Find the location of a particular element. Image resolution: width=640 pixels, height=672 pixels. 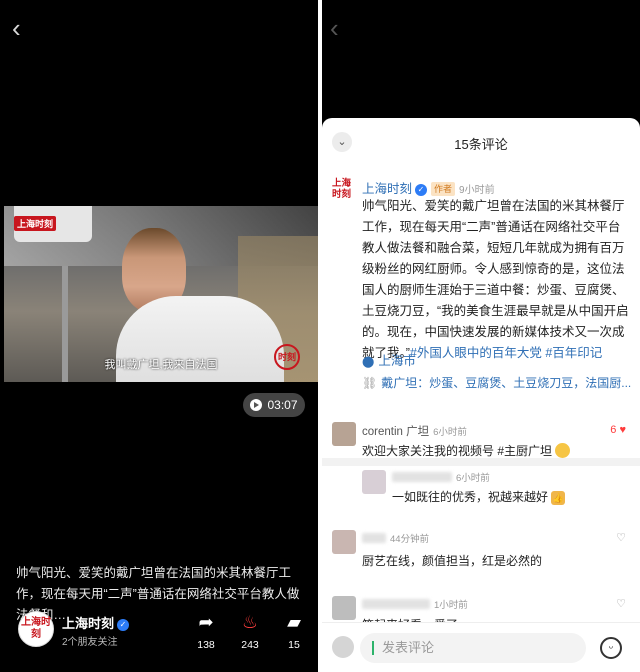

comment-item: 44分钟前 ♡ 厨艺在线，颜值担当，红是必然的 is located at coordinates (481, 553).